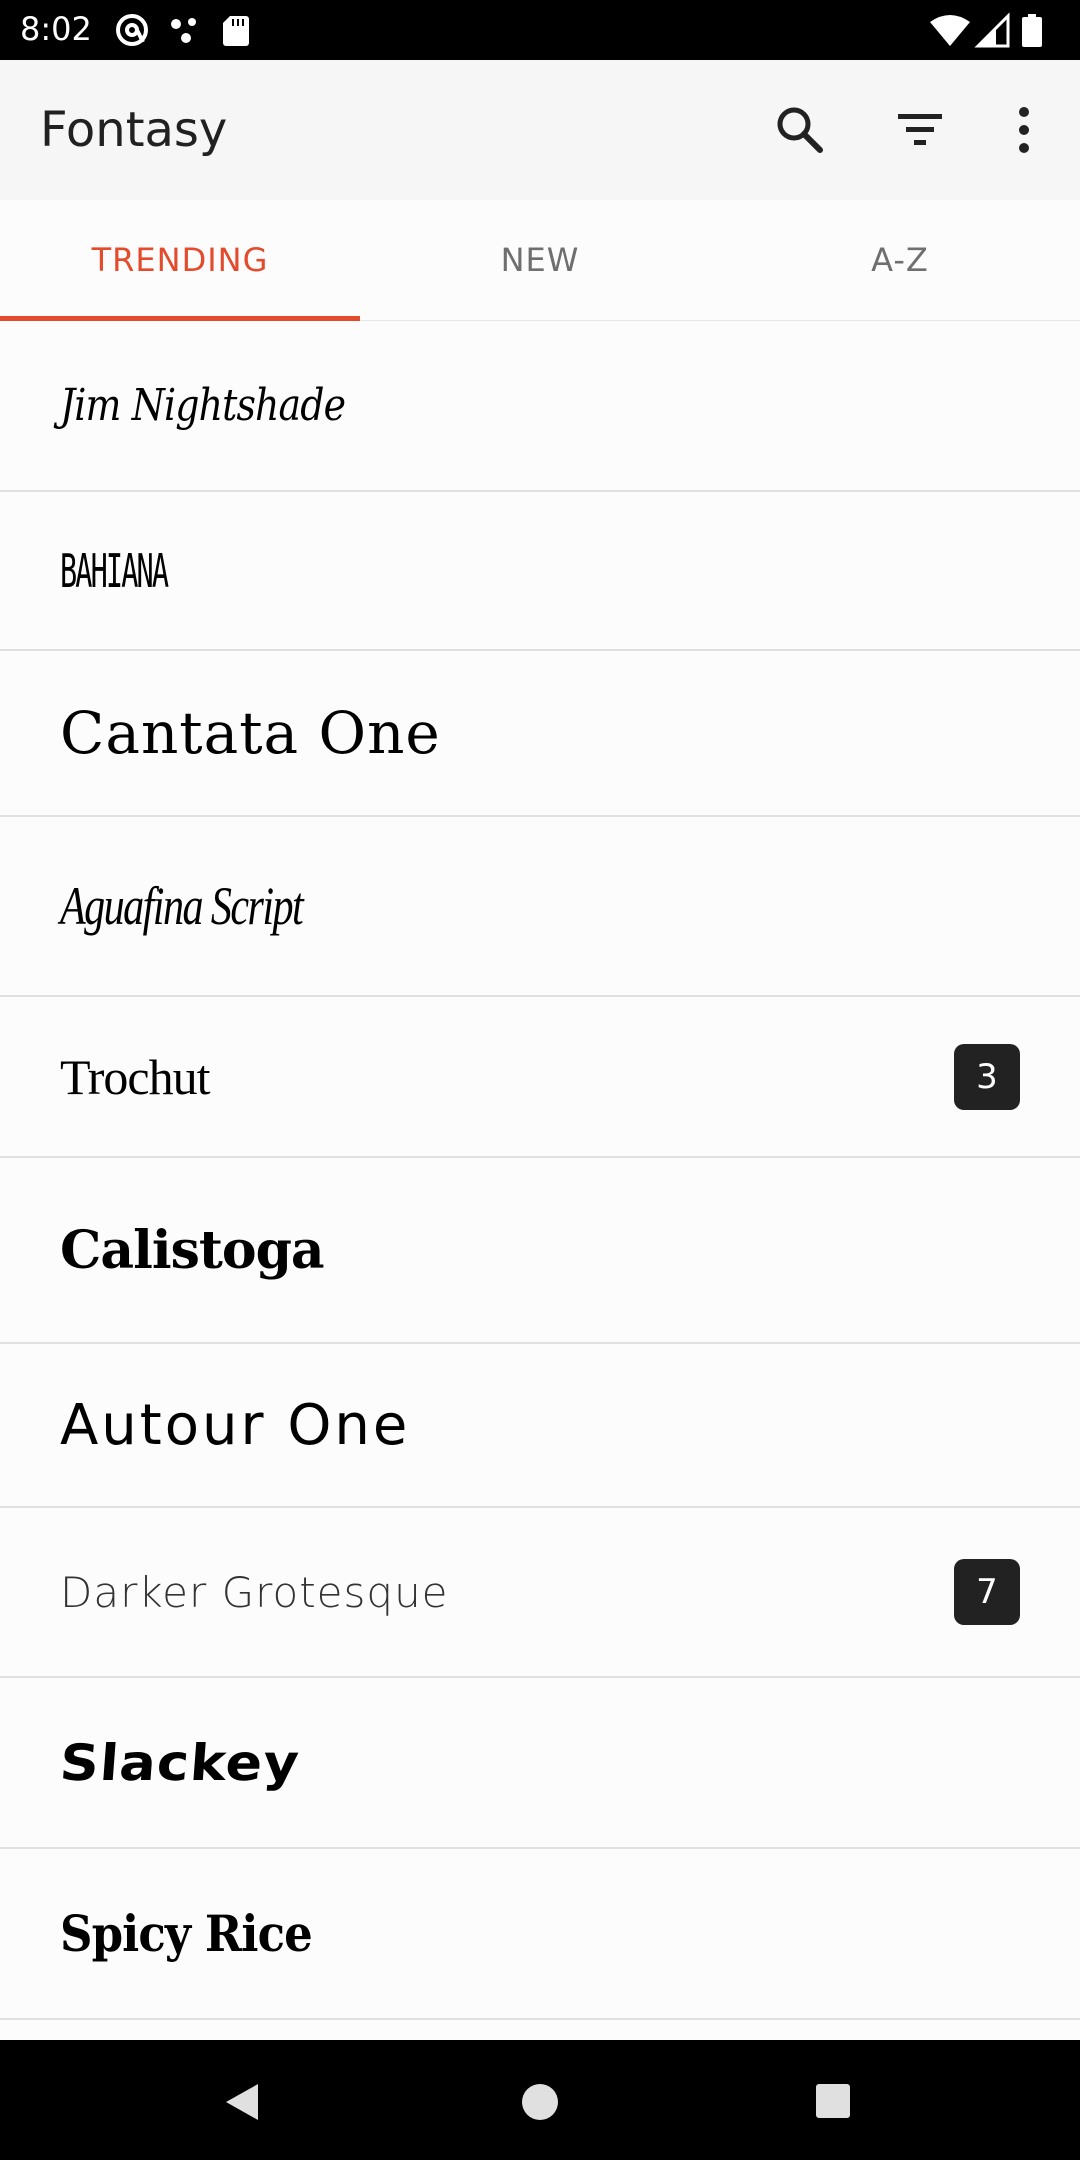 This screenshot has height=2160, width=1080. I want to click on tab-label: A-Z, so click(900, 260).